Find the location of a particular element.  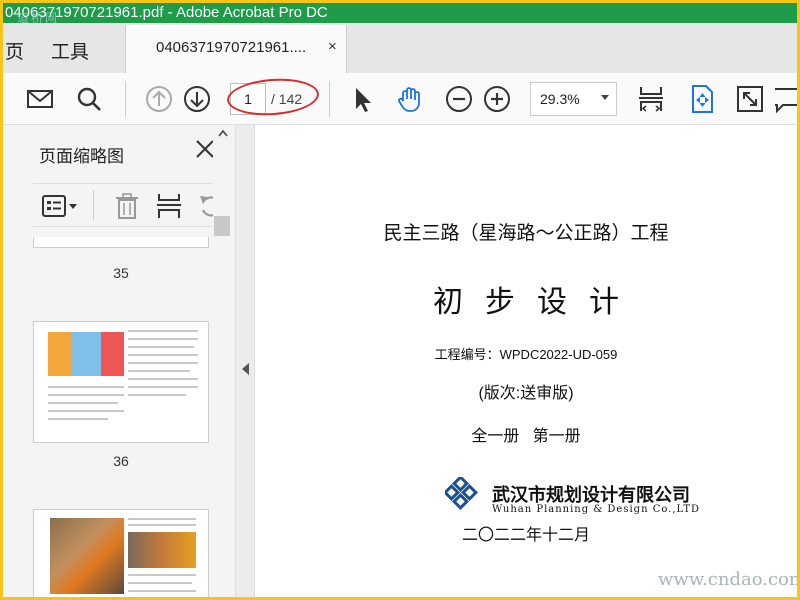

panel-splitter is located at coordinates (245, 361).